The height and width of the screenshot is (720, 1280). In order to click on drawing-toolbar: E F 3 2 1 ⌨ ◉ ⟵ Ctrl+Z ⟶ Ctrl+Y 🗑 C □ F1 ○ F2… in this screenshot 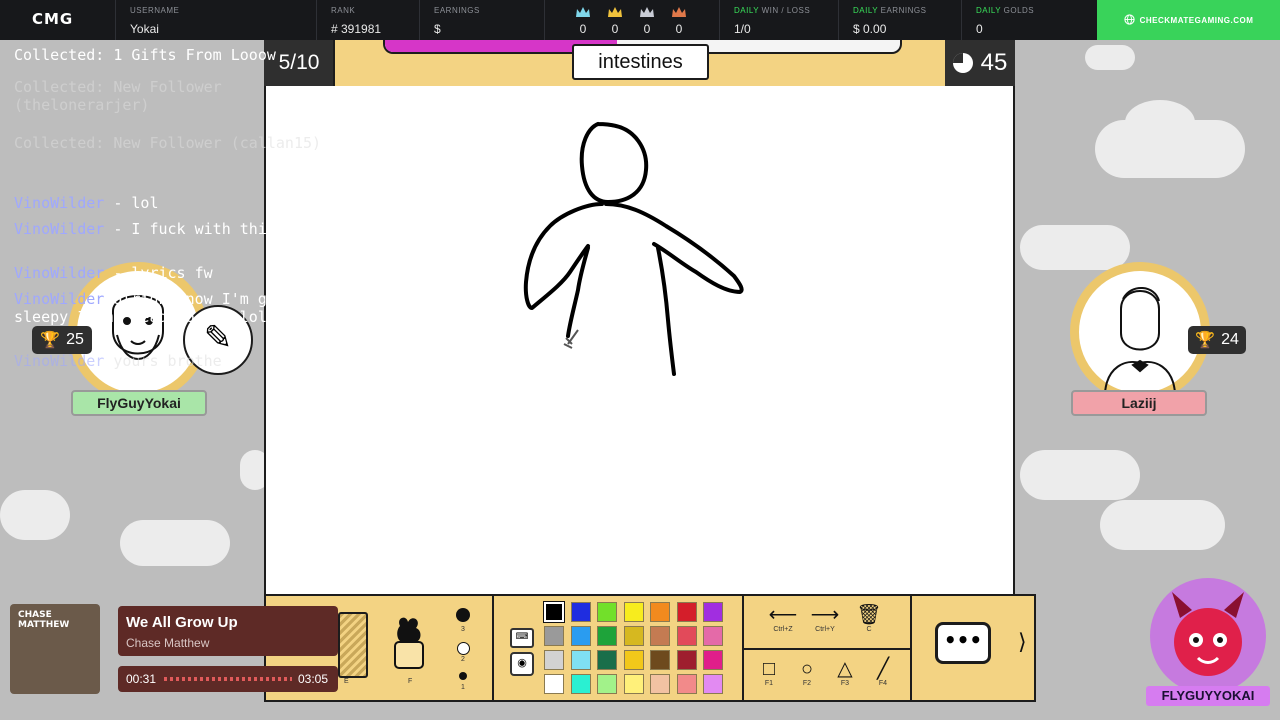, I will do `click(650, 648)`.